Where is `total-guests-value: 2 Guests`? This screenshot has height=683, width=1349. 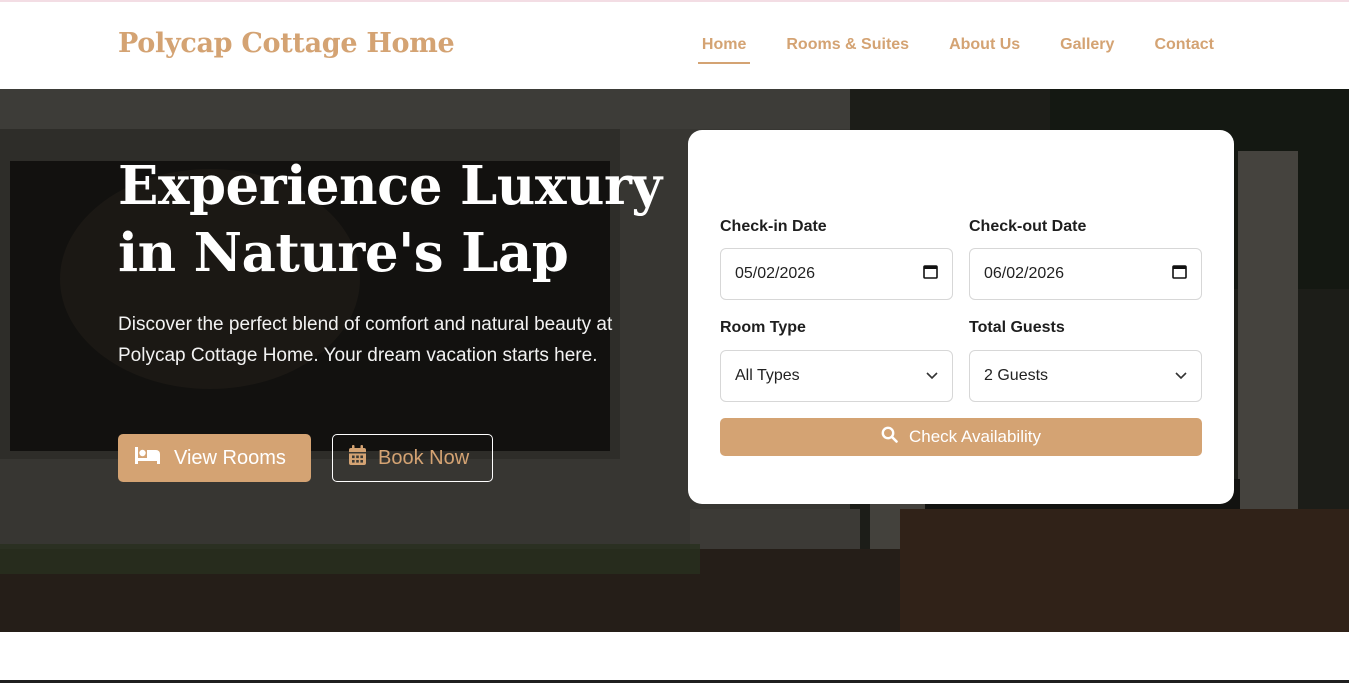
total-guests-value: 2 Guests is located at coordinates (1016, 375).